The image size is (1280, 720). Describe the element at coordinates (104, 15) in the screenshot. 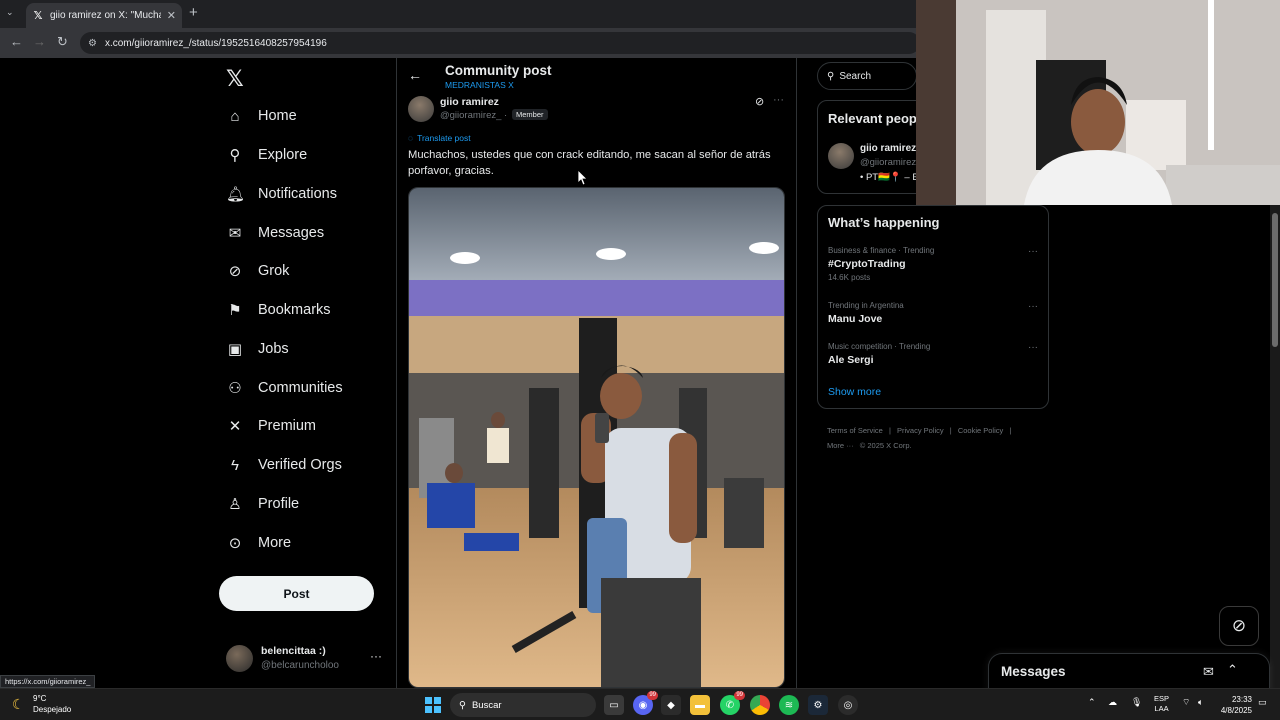

I see `browser-tab: 𝕏 giio ramirez on X: "Muchachos ✕` at that location.